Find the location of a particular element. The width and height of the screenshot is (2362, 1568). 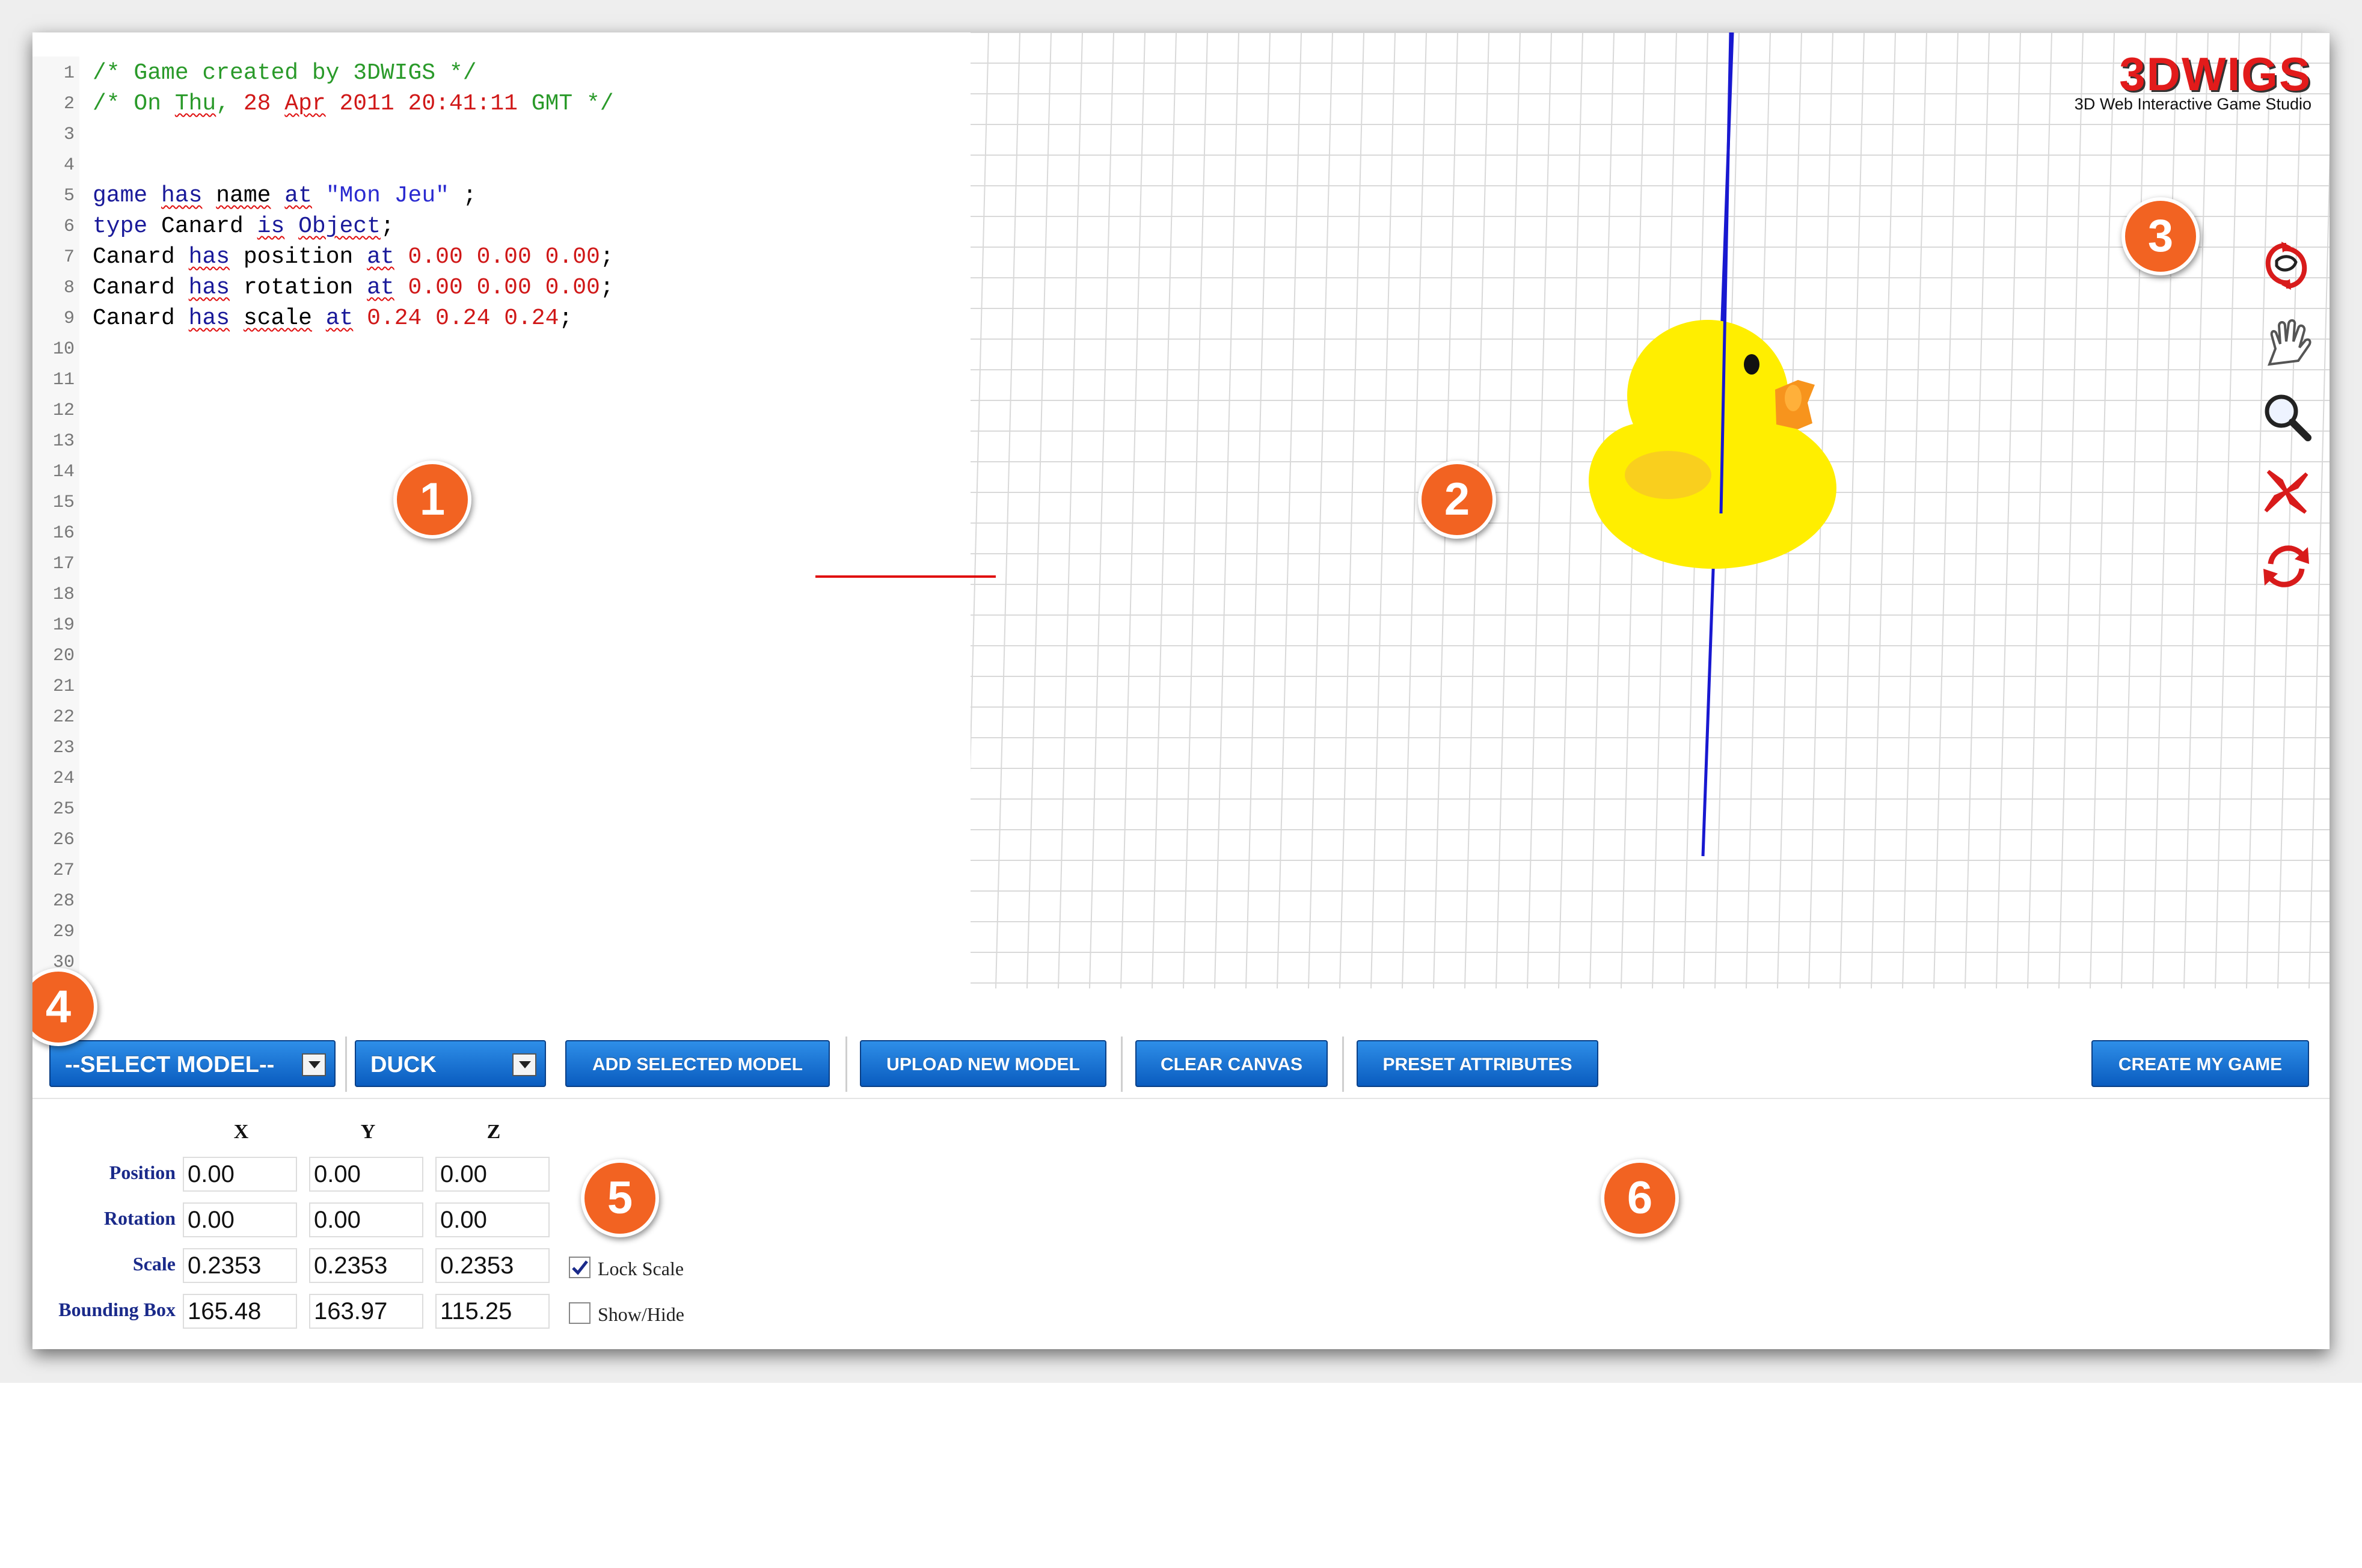

show-hide-label: Show/Hide is located at coordinates (641, 1314).